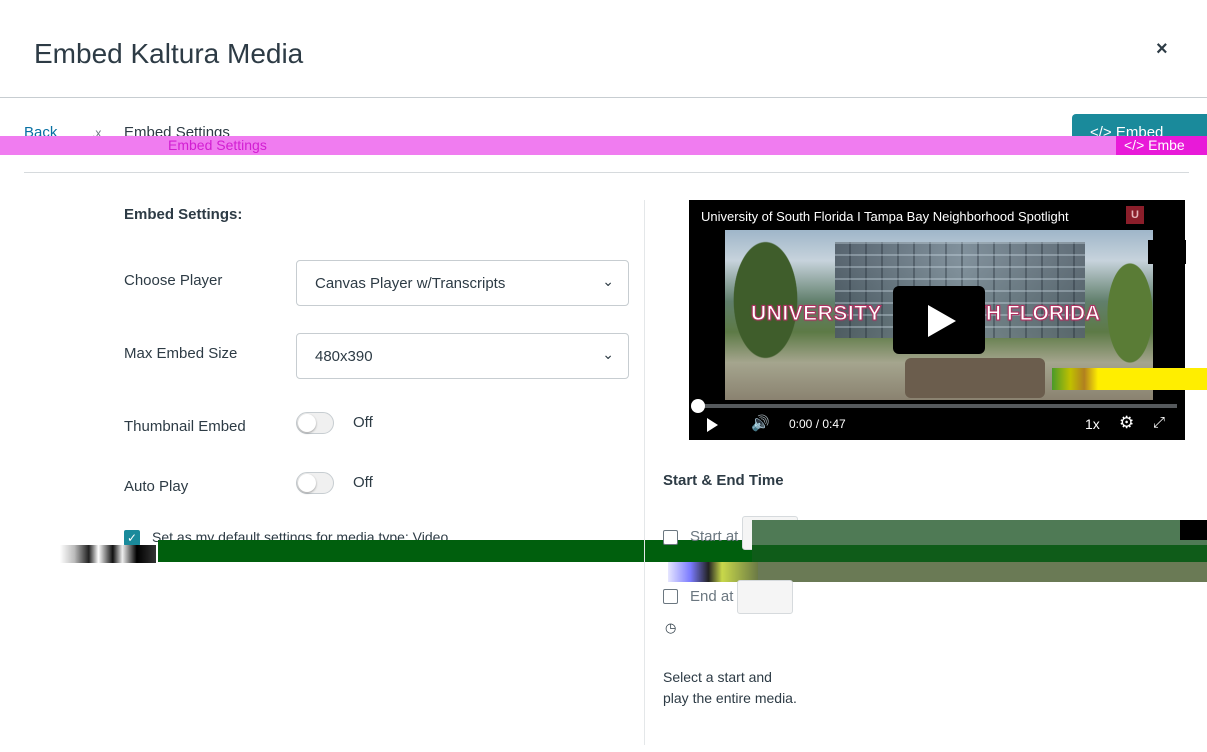 The image size is (1207, 752). I want to click on start-end-time-heading: Start & End Time, so click(723, 480).